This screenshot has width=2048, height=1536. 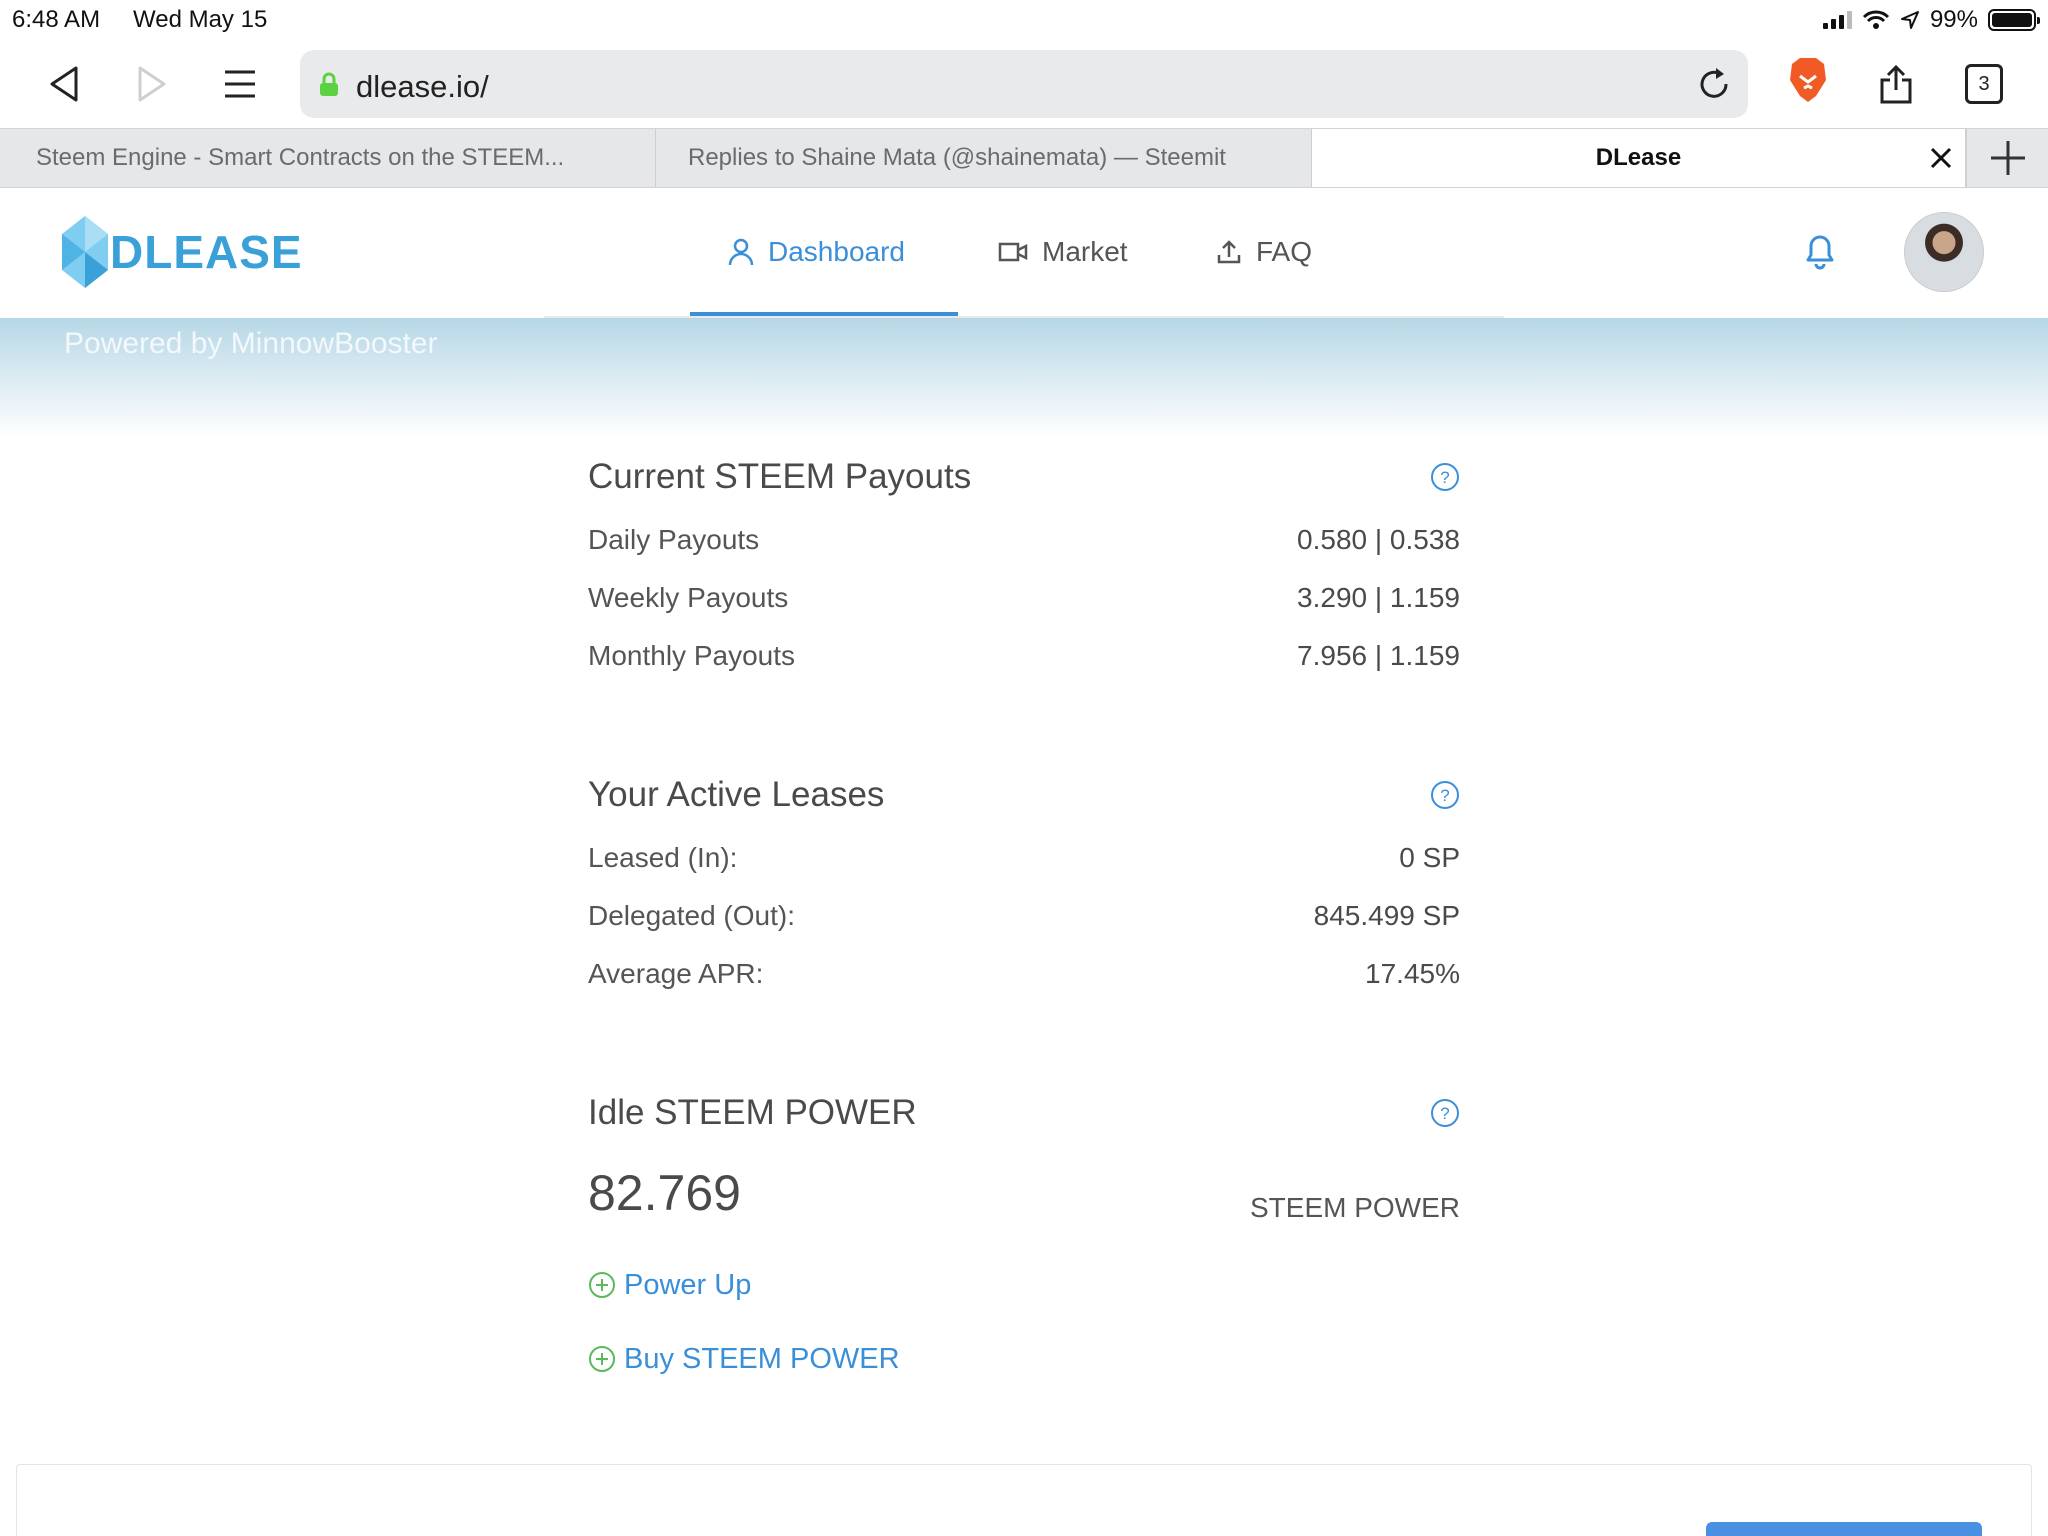 I want to click on logo-wordmark: DLEASE, so click(x=206, y=252).